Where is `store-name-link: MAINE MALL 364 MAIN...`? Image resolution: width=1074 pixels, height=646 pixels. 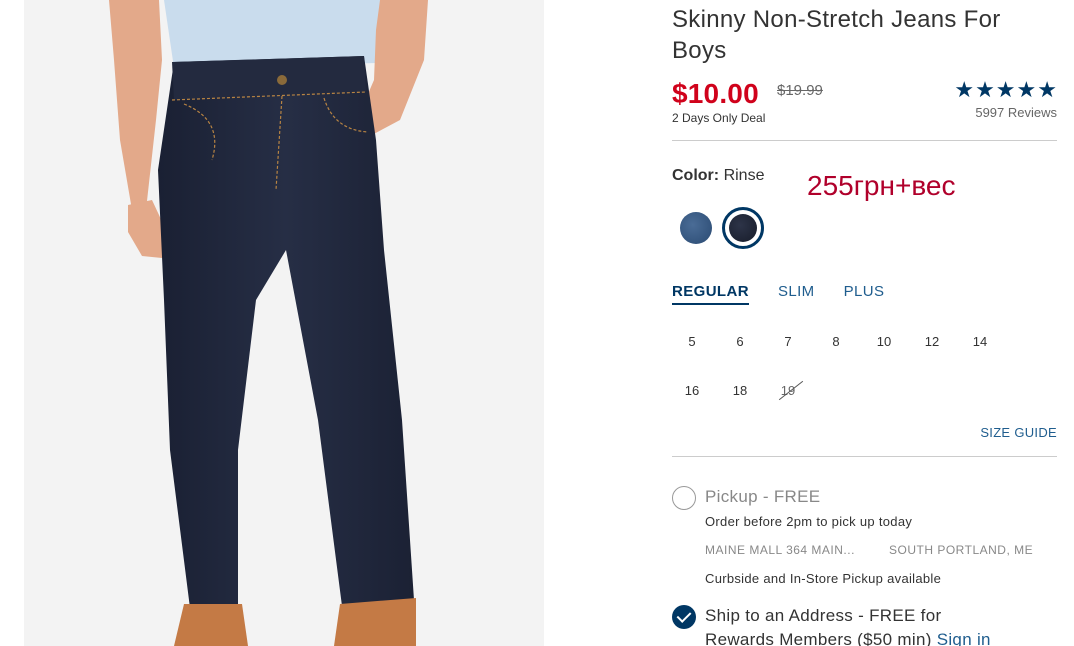 store-name-link: MAINE MALL 364 MAIN... is located at coordinates (780, 550).